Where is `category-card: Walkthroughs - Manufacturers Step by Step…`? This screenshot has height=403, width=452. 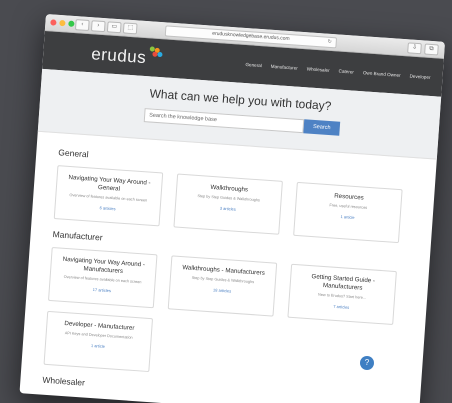 category-card: Walkthroughs - Manufacturers Step by Step… is located at coordinates (222, 286).